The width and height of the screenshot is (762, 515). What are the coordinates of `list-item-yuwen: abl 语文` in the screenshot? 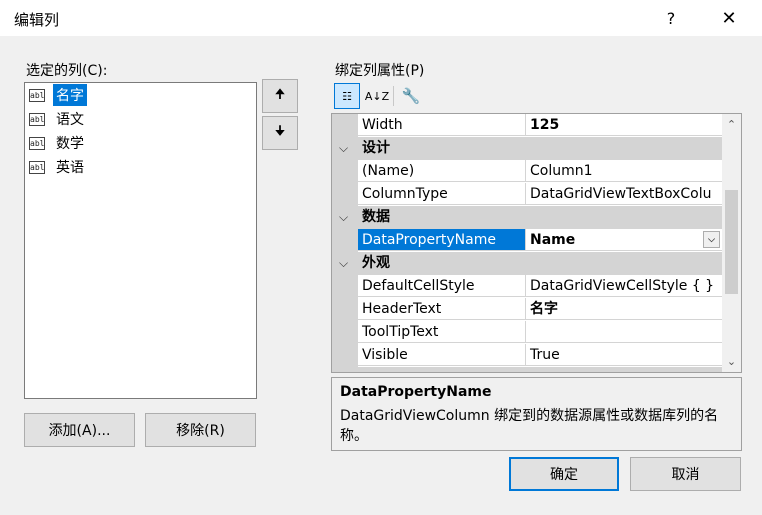 It's located at (58, 119).